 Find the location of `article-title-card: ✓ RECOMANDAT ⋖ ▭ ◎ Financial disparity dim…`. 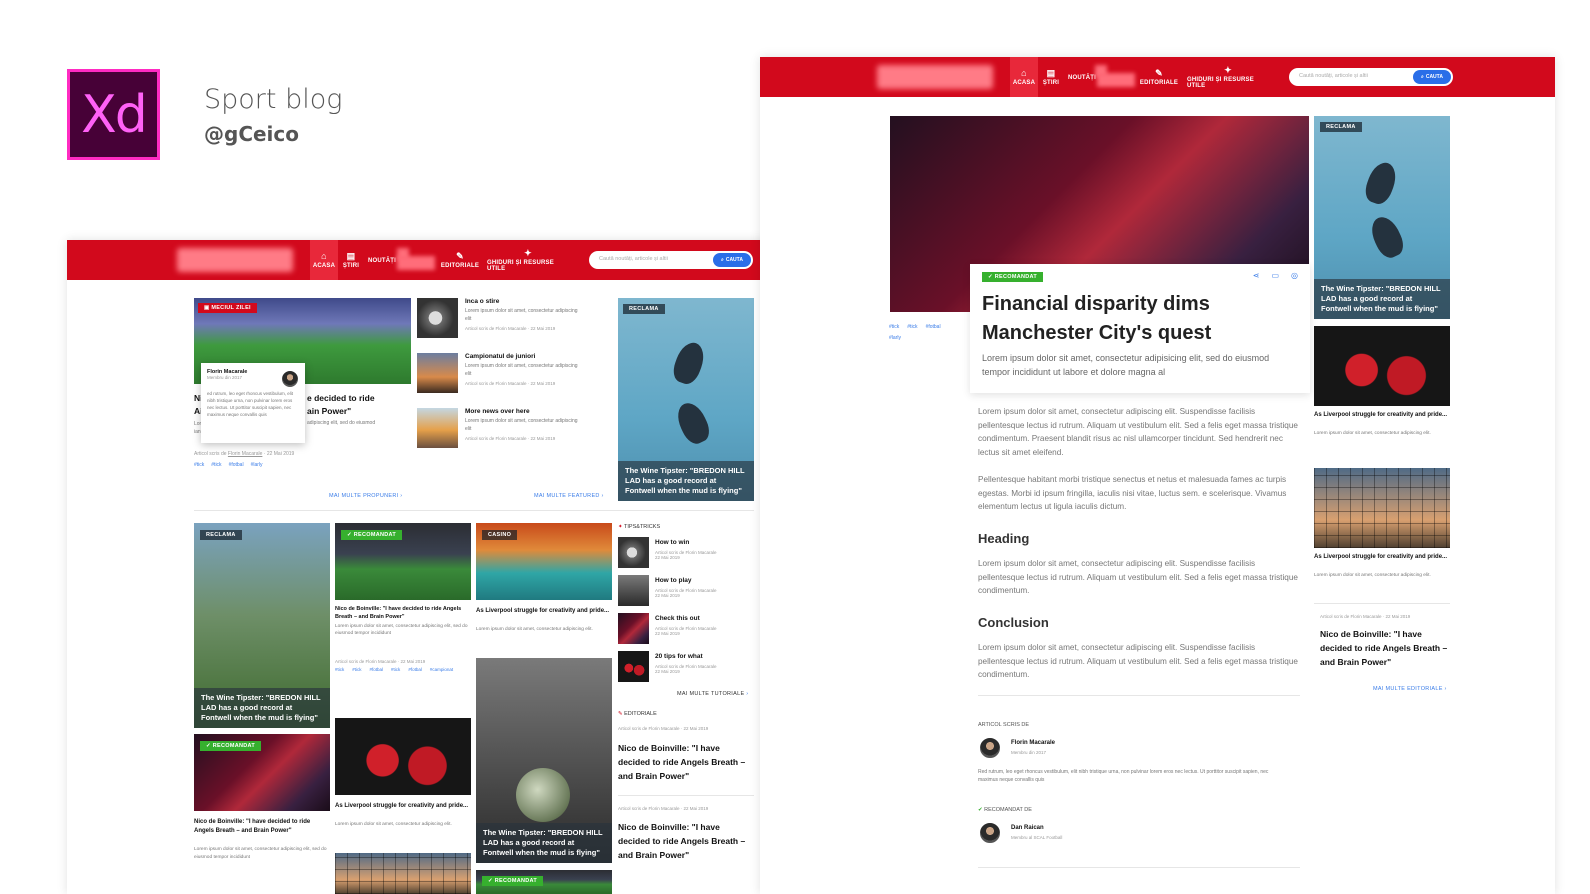

article-title-card: ✓ RECOMANDAT ⋖ ▭ ◎ Financial disparity dim… is located at coordinates (1140, 328).